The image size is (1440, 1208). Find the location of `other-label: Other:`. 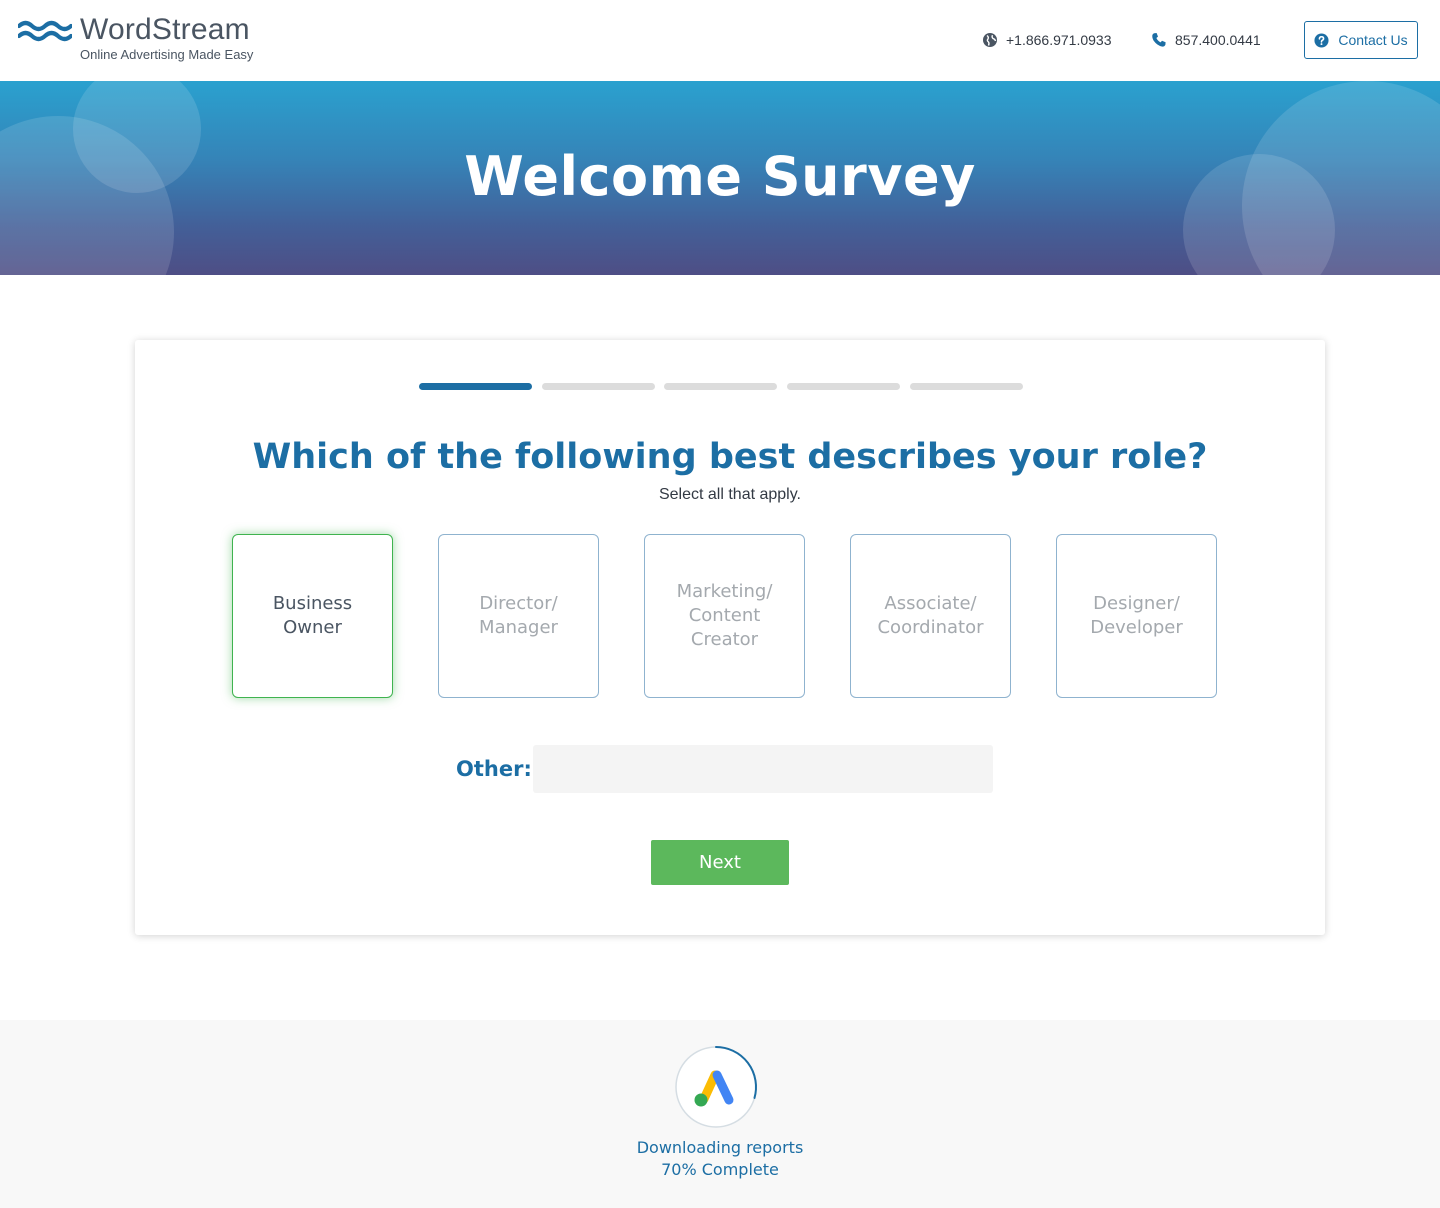

other-label: Other: is located at coordinates (494, 769).